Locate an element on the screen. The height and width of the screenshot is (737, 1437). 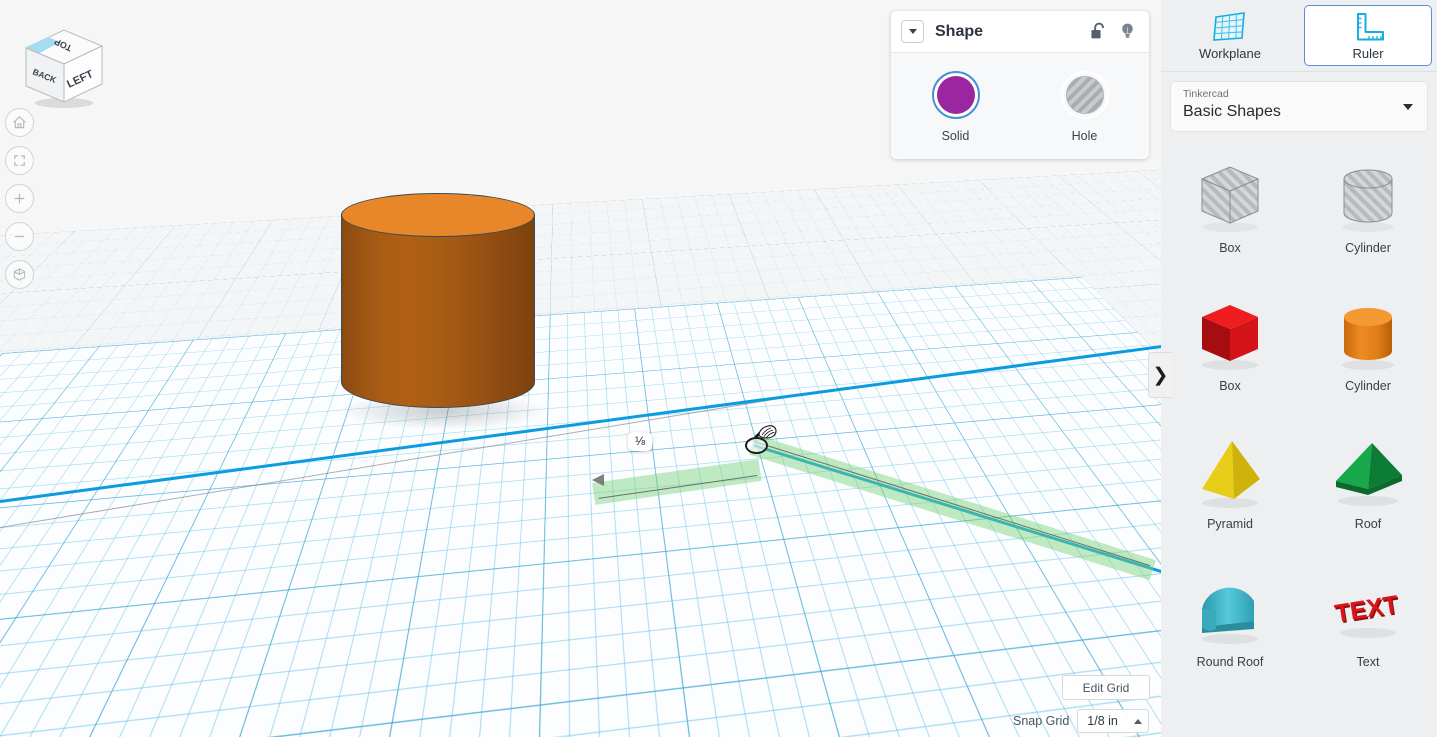
lightbulb-icon is located at coordinates (1127, 30).